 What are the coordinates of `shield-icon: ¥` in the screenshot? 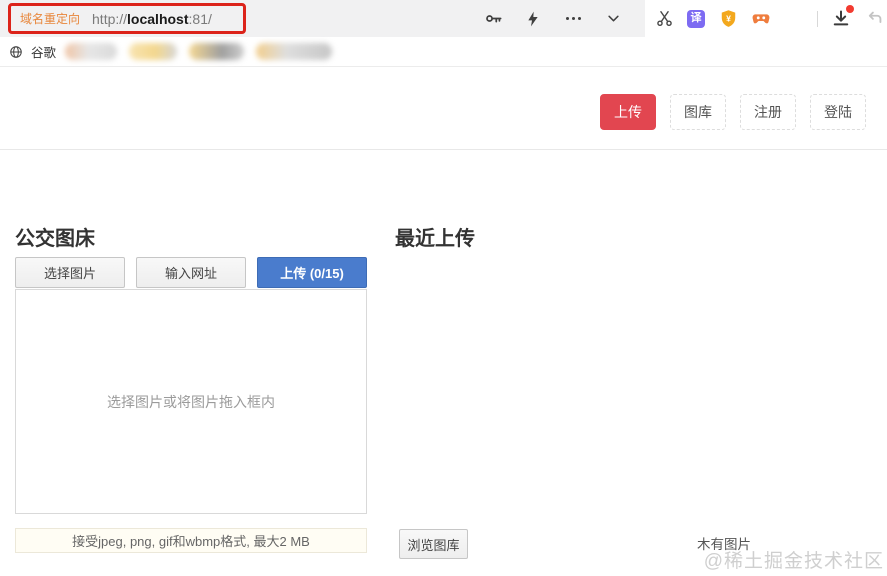 It's located at (728, 19).